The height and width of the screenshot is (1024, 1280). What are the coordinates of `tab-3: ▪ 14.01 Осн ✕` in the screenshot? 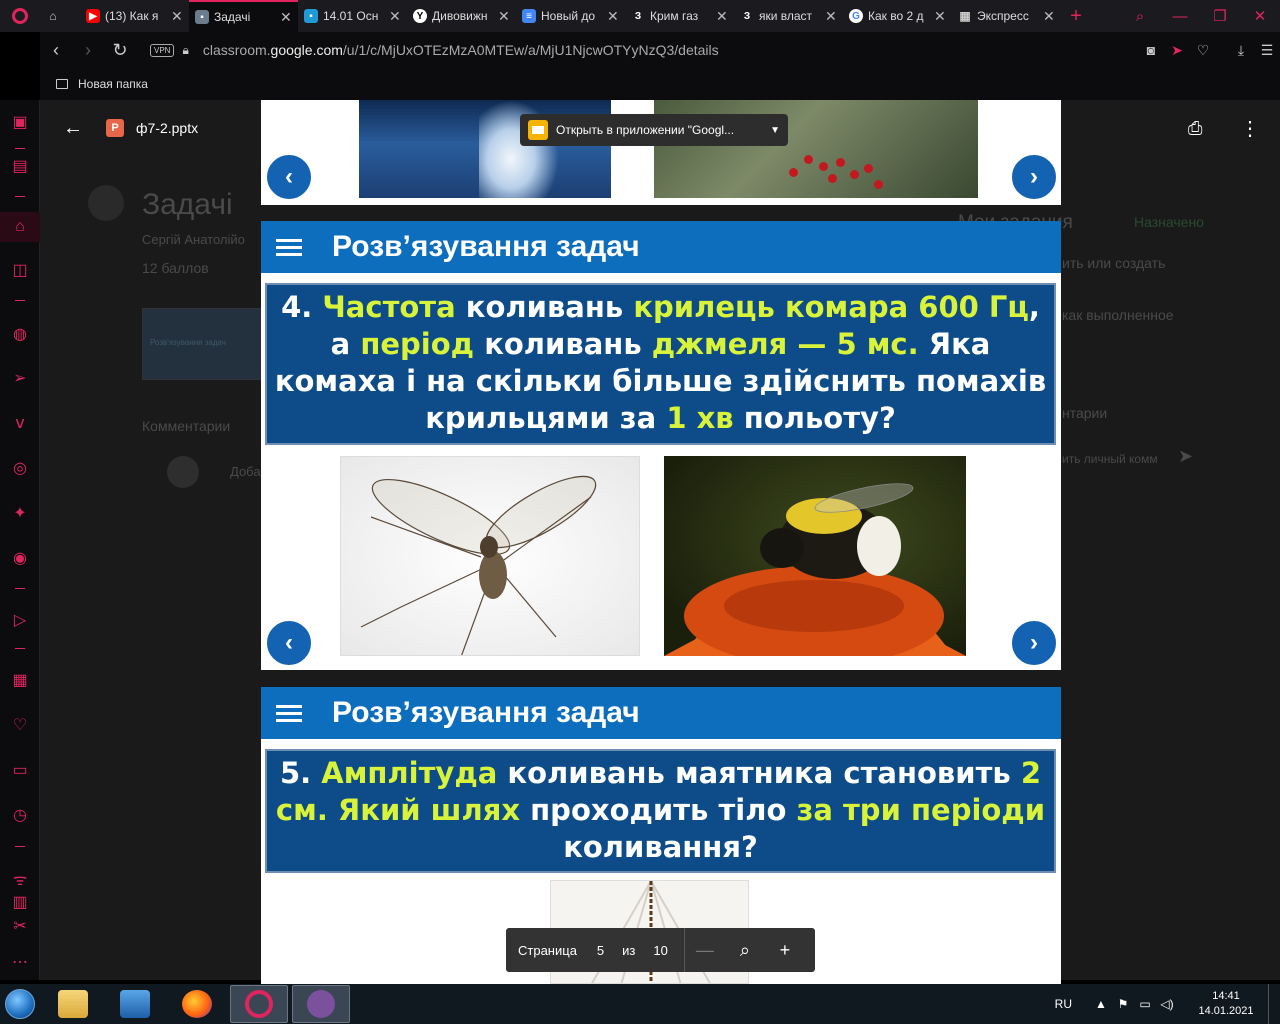 It's located at (352, 16).